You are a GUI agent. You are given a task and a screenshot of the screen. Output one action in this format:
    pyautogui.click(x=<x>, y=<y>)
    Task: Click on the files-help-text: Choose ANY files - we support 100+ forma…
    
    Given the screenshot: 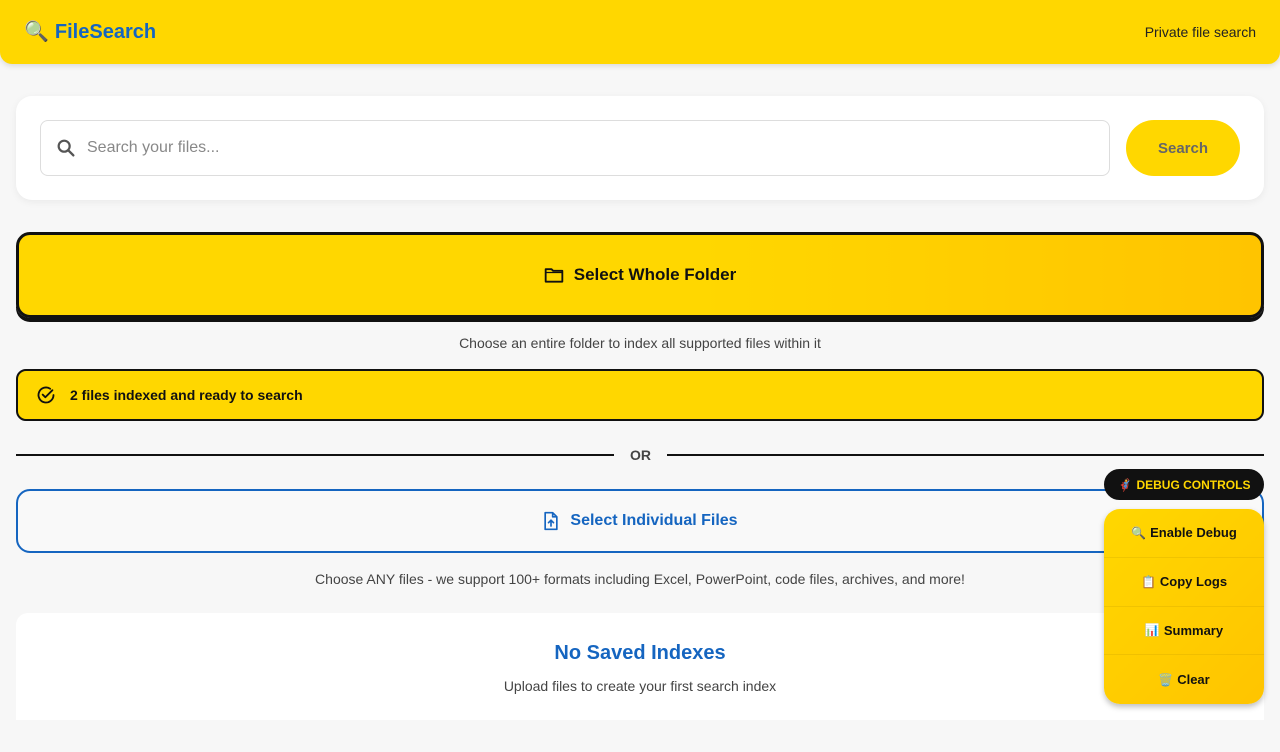 What is the action you would take?
    pyautogui.click(x=640, y=579)
    